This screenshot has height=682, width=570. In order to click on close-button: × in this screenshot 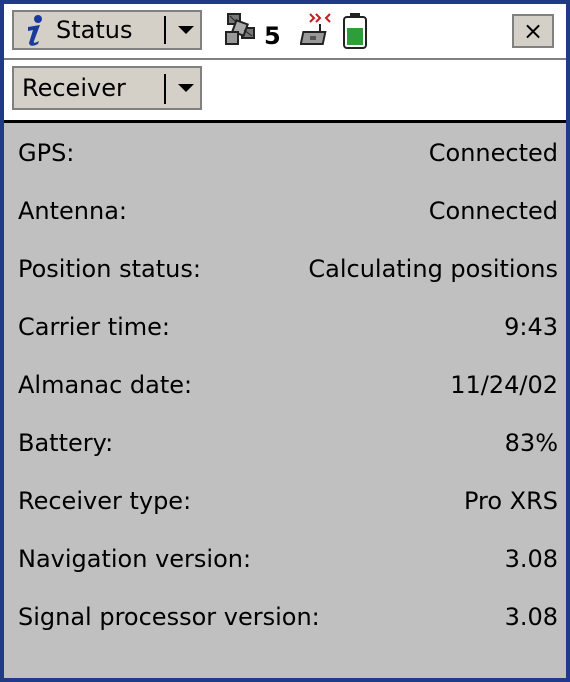, I will do `click(533, 31)`.